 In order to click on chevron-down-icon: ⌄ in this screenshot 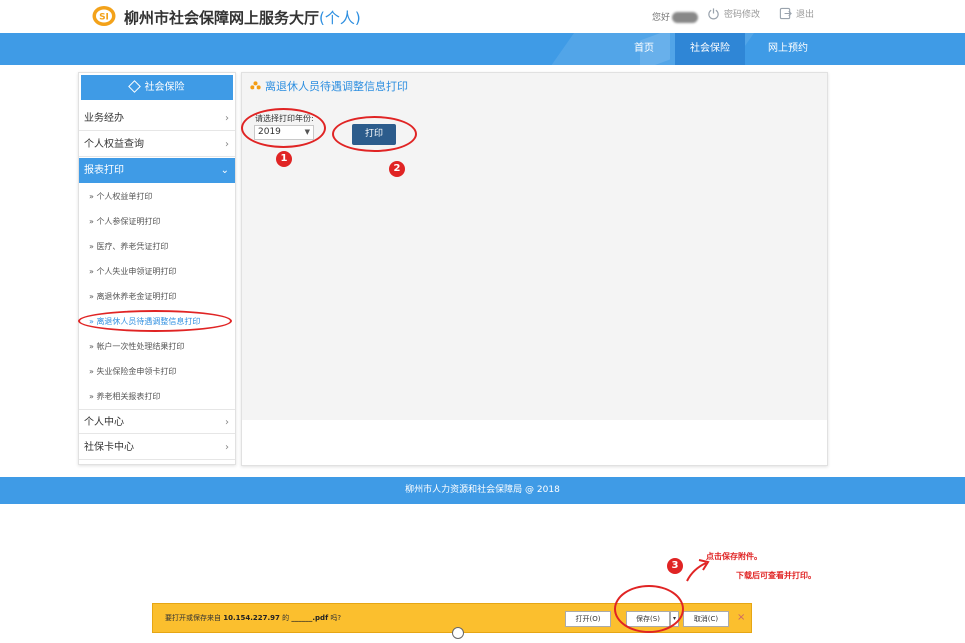, I will do `click(224, 170)`.